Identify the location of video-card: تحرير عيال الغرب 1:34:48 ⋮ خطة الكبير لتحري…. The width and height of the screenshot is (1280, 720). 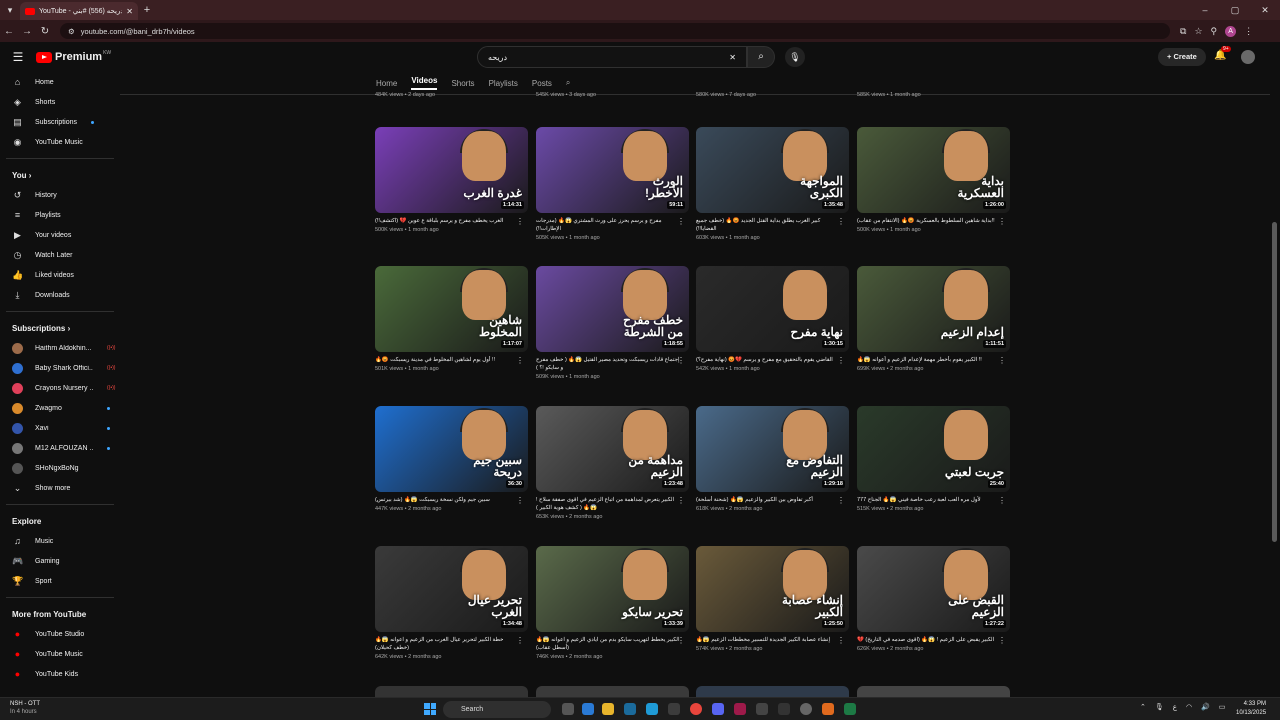
(451, 603).